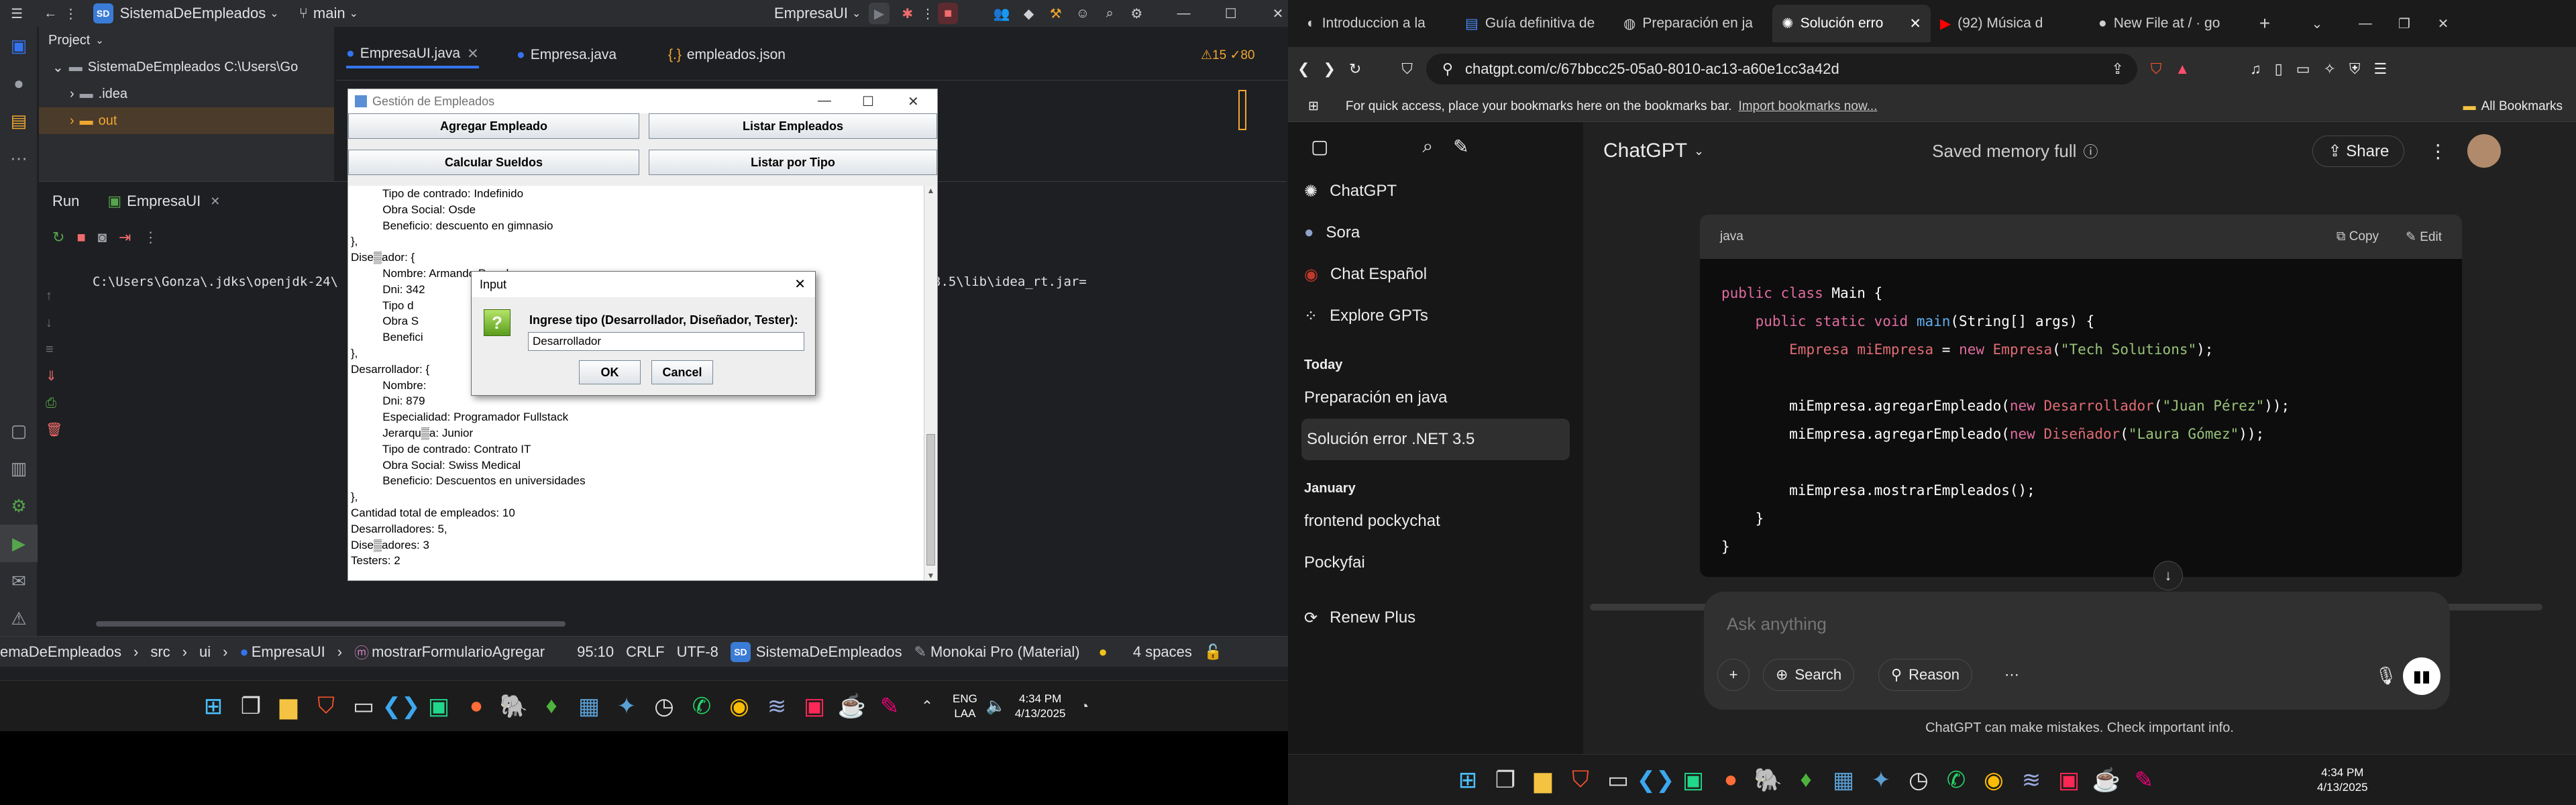 The image size is (2576, 805). I want to click on leo-icon: ✧, so click(2330, 69).